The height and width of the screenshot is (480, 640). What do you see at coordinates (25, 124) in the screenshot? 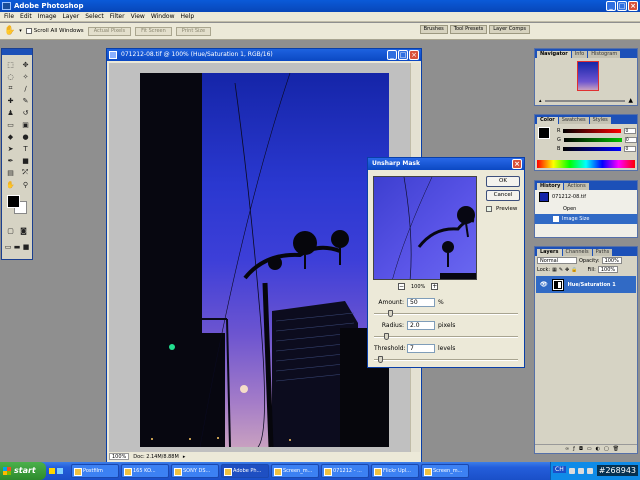
I see `gradient-tool-icon: ▣` at bounding box center [25, 124].